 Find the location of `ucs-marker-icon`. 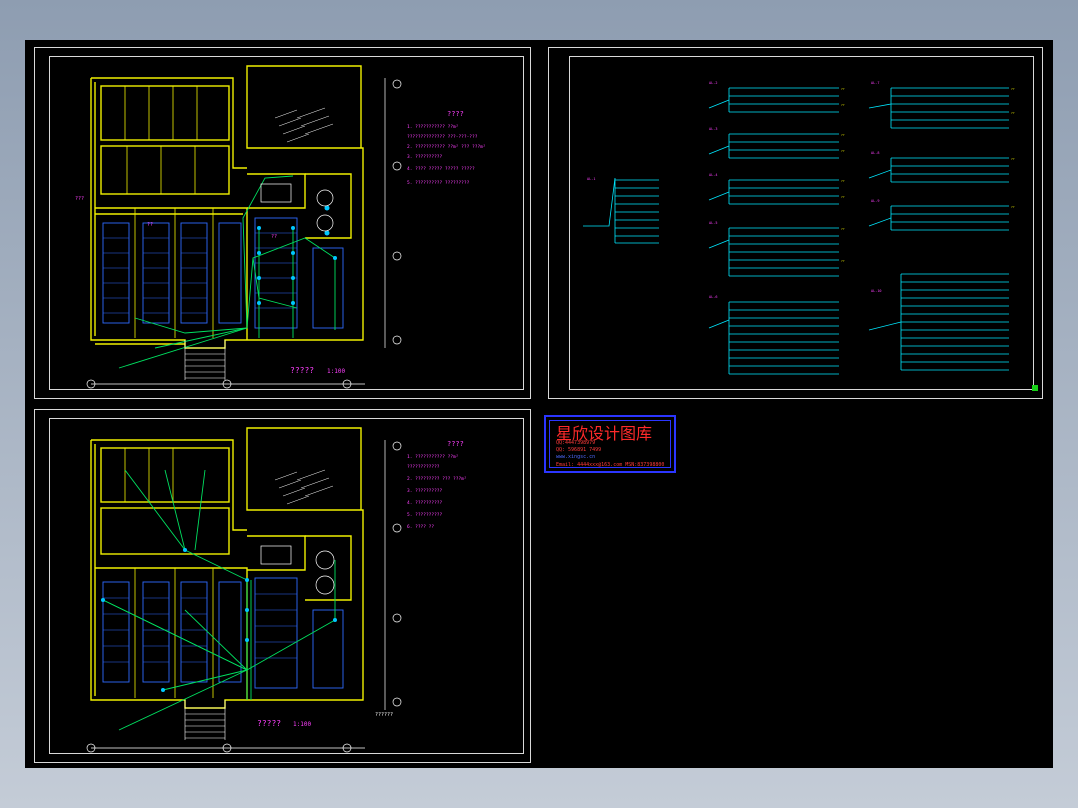

ucs-marker-icon is located at coordinates (1035, 388).